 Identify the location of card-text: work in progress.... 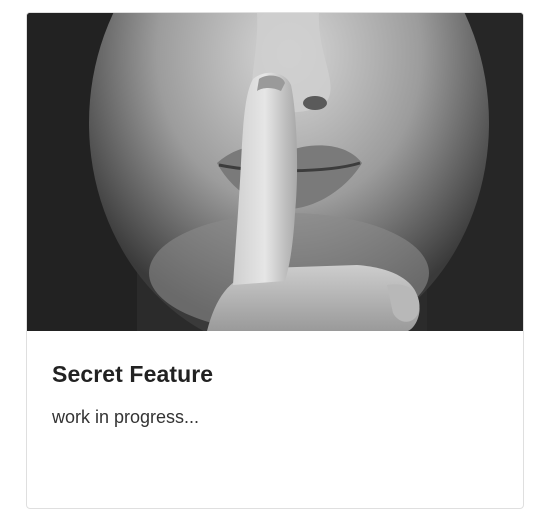
(126, 417).